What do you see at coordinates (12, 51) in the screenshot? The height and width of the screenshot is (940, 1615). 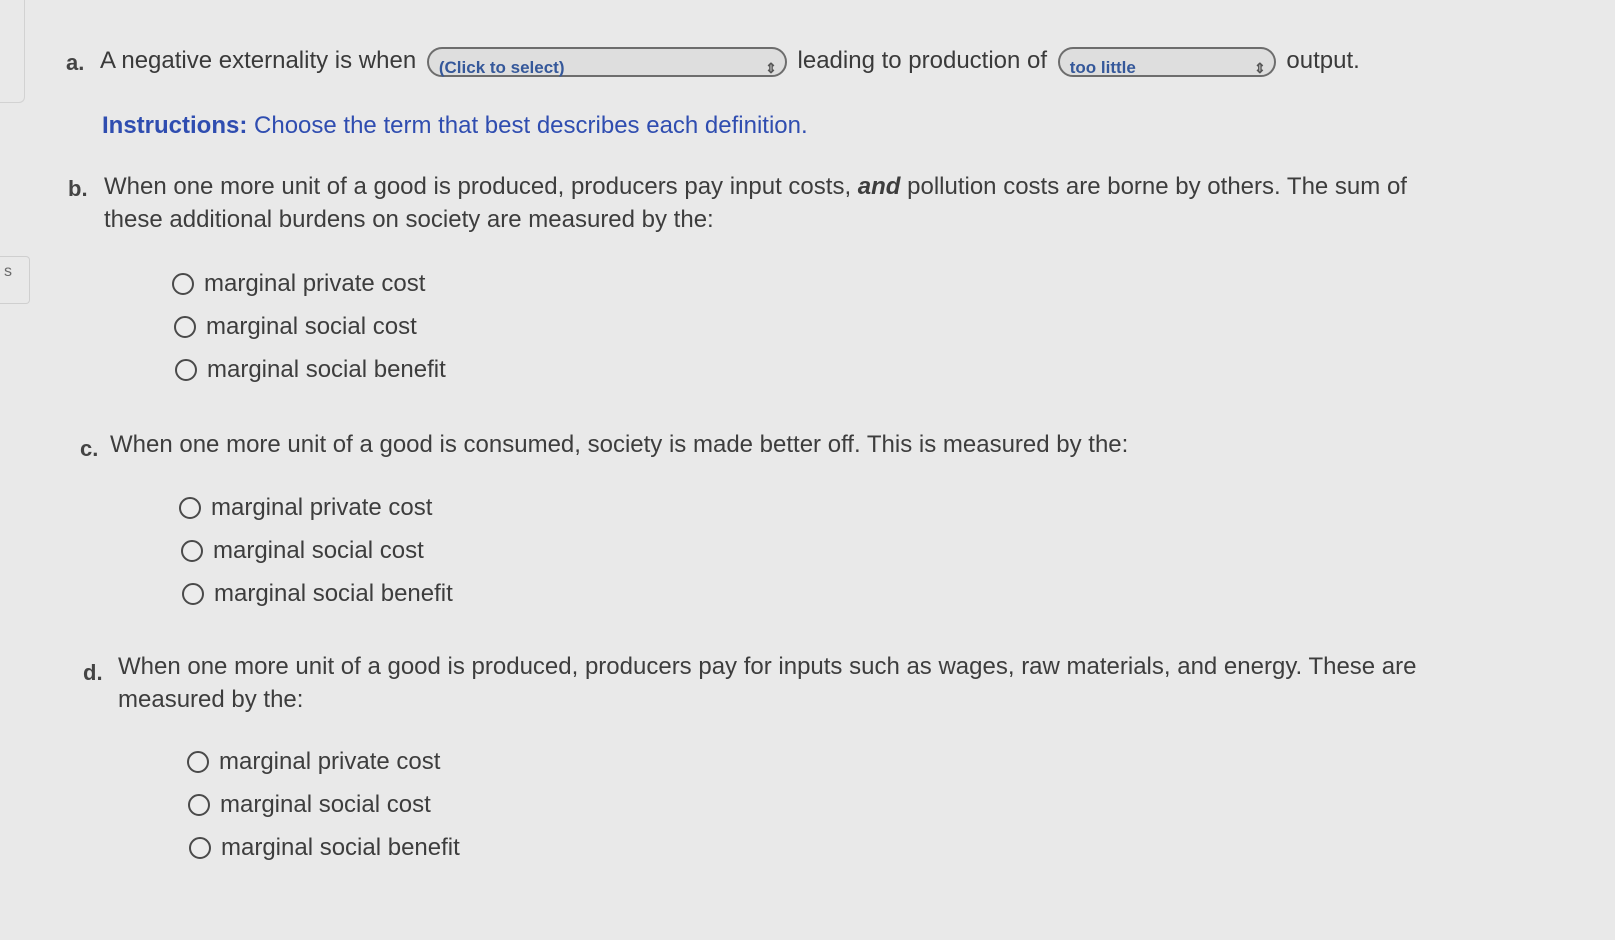 I see `left-panel-edge` at bounding box center [12, 51].